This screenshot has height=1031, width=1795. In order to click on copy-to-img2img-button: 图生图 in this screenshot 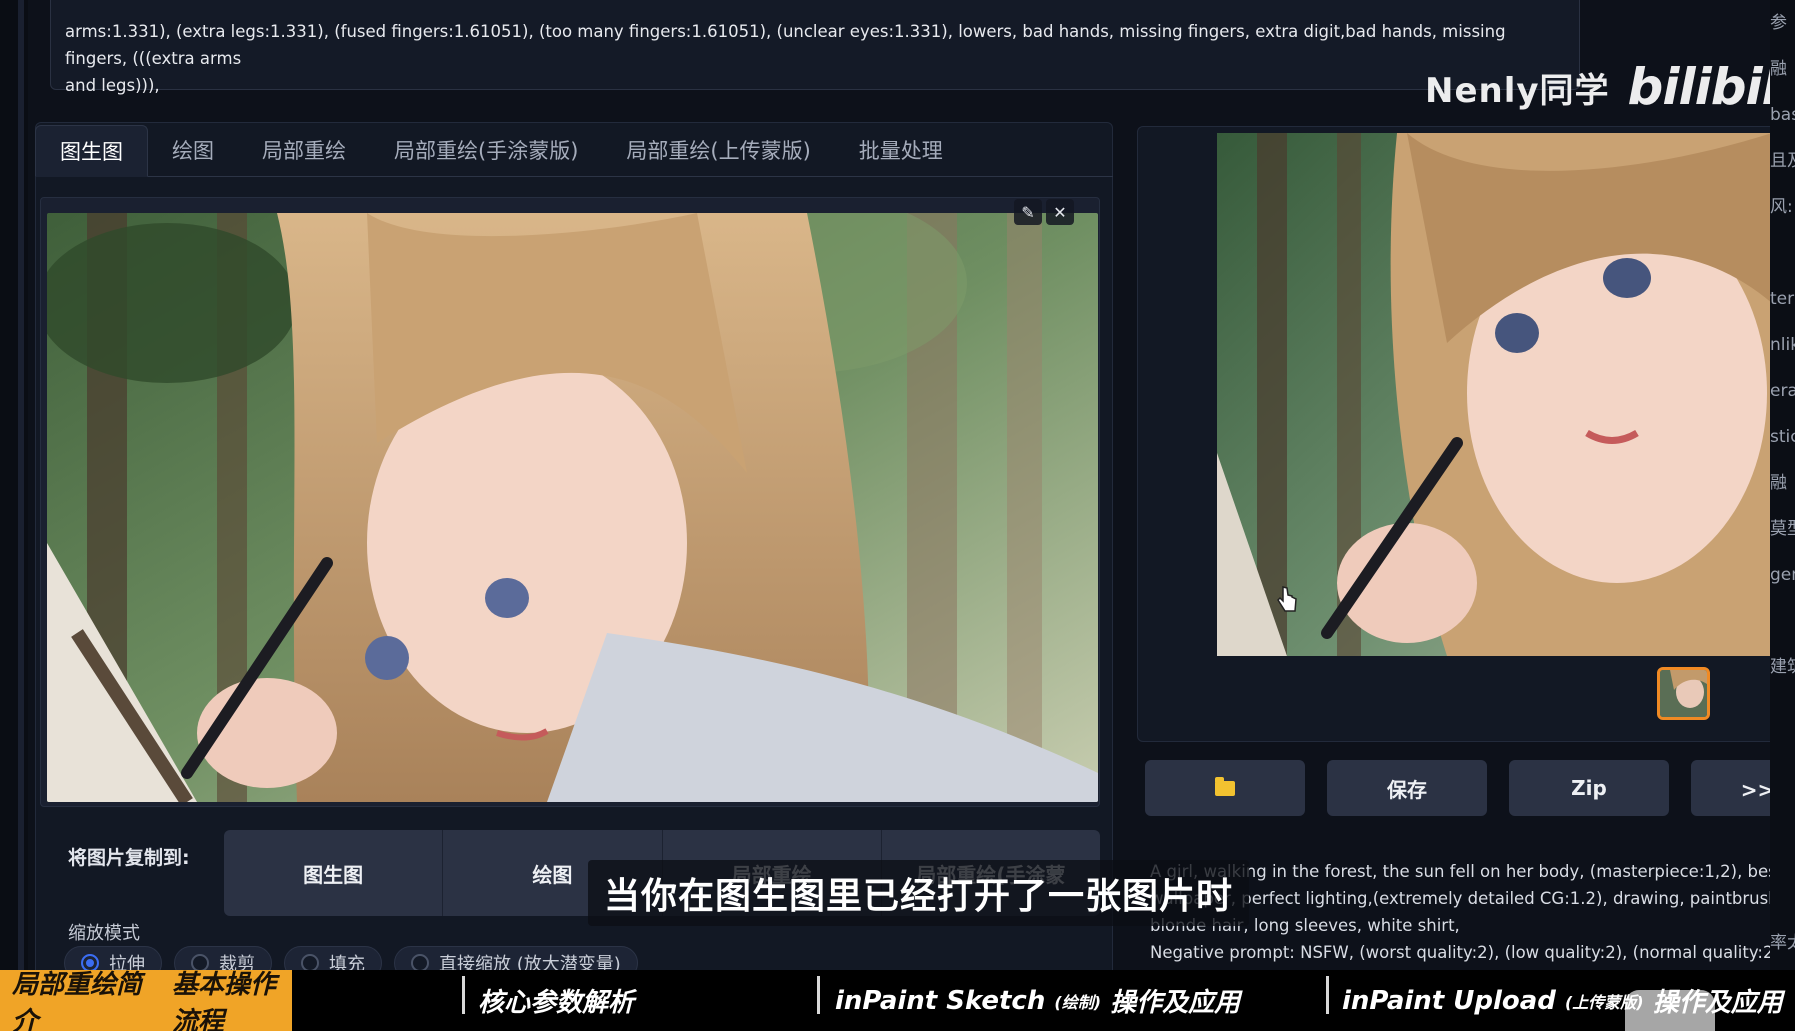, I will do `click(334, 873)`.